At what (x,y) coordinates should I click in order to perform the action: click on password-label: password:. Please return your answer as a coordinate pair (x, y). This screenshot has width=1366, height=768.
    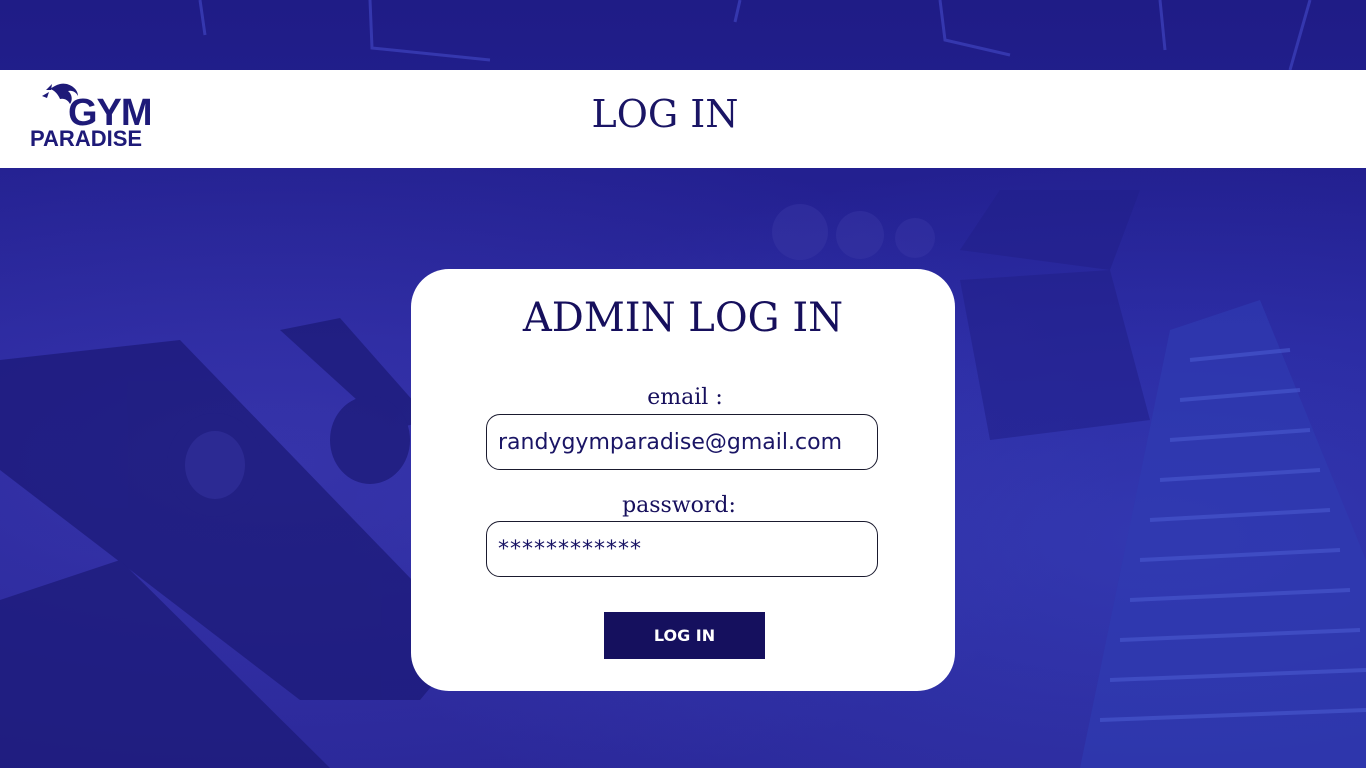
    Looking at the image, I should click on (679, 505).